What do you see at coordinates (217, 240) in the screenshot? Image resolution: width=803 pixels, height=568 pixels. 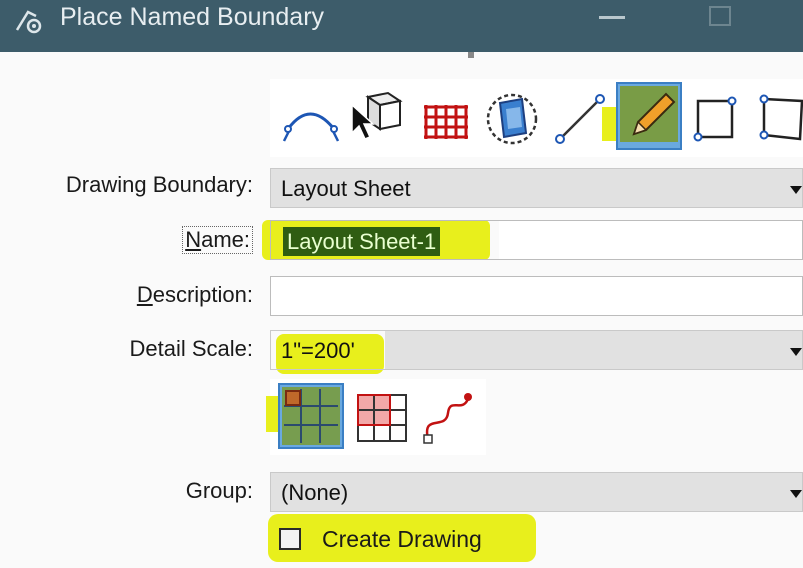 I see `name-label: Name:` at bounding box center [217, 240].